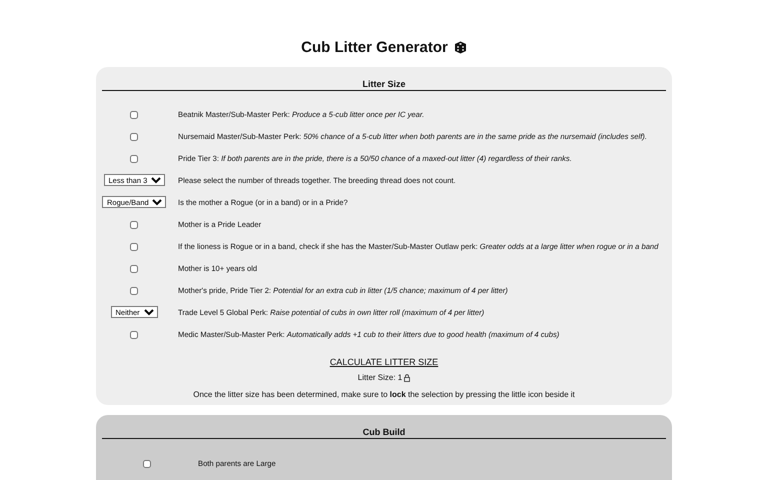  I want to click on dice-icon, so click(460, 47).